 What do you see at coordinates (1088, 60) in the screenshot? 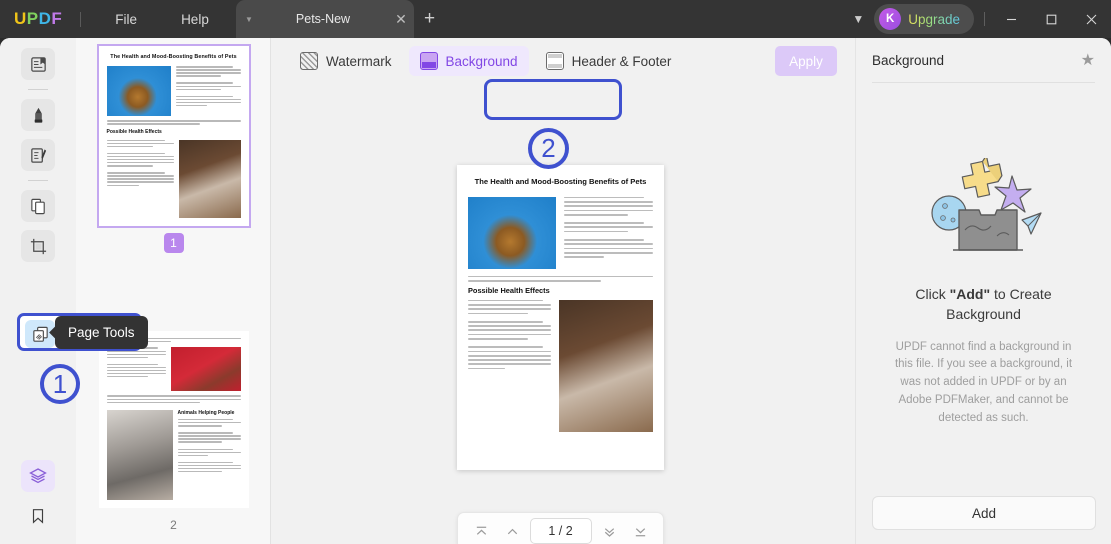
I see `star-icon: ★` at bounding box center [1088, 60].